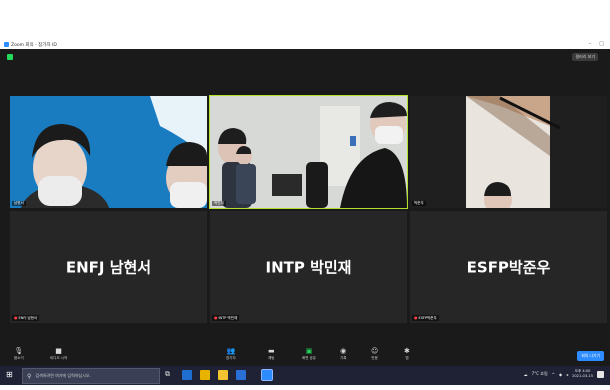 The height and width of the screenshot is (390, 610). What do you see at coordinates (223, 375) in the screenshot?
I see `sticky-app-icon` at bounding box center [223, 375].